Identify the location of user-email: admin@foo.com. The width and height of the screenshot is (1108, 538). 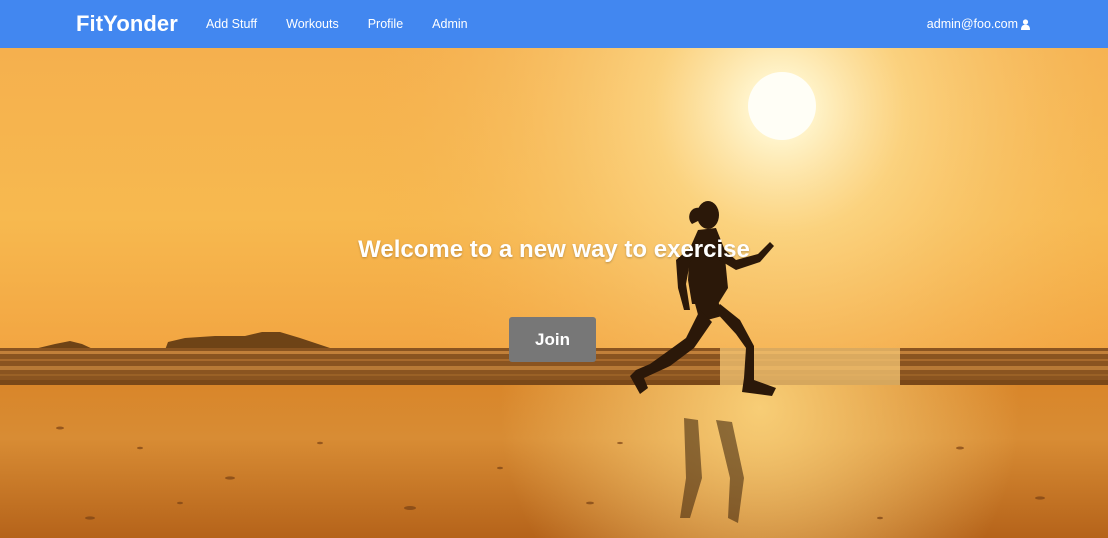
(972, 24).